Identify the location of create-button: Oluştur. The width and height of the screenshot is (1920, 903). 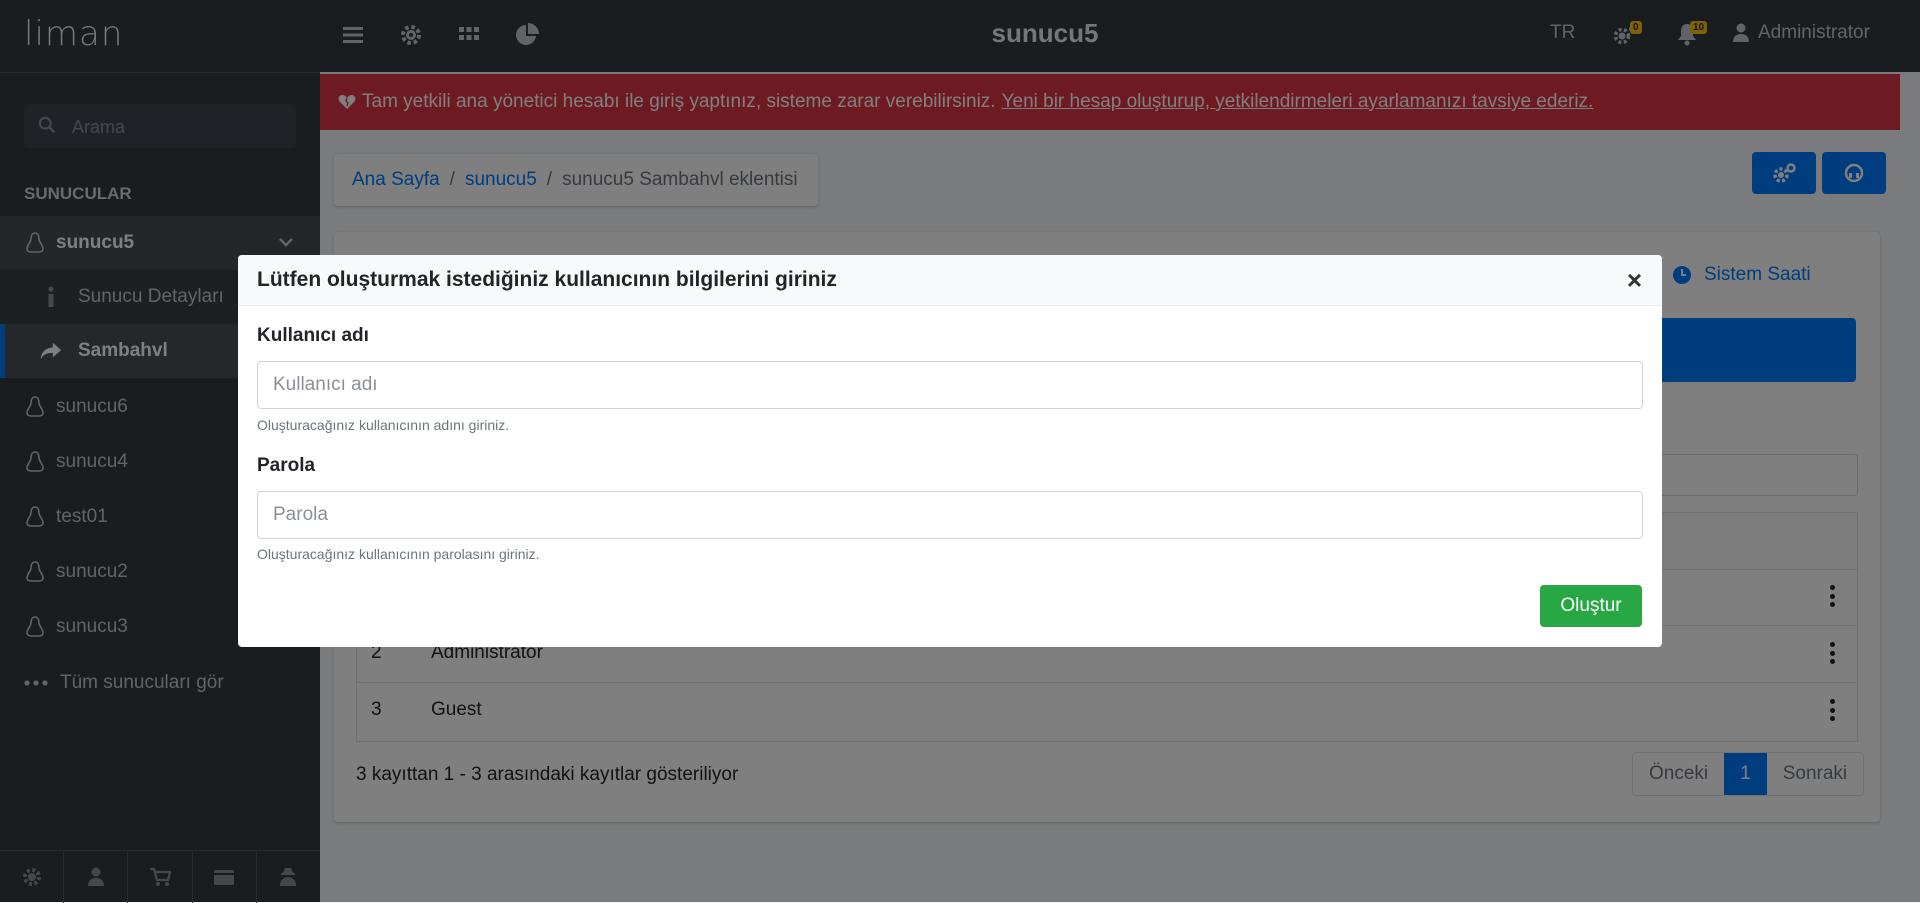
(1591, 606).